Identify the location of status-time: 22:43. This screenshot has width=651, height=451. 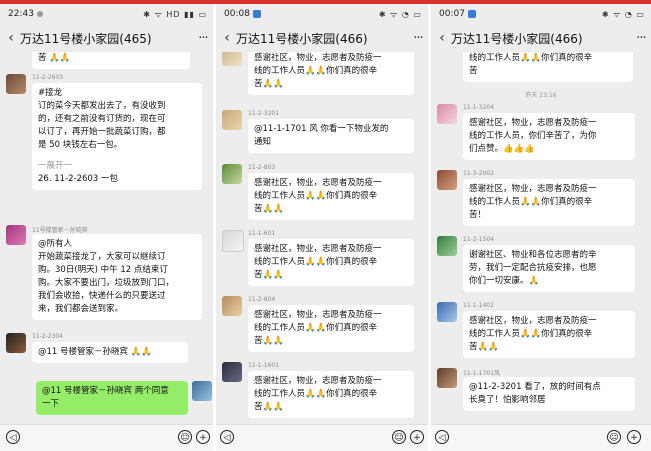
(21, 14).